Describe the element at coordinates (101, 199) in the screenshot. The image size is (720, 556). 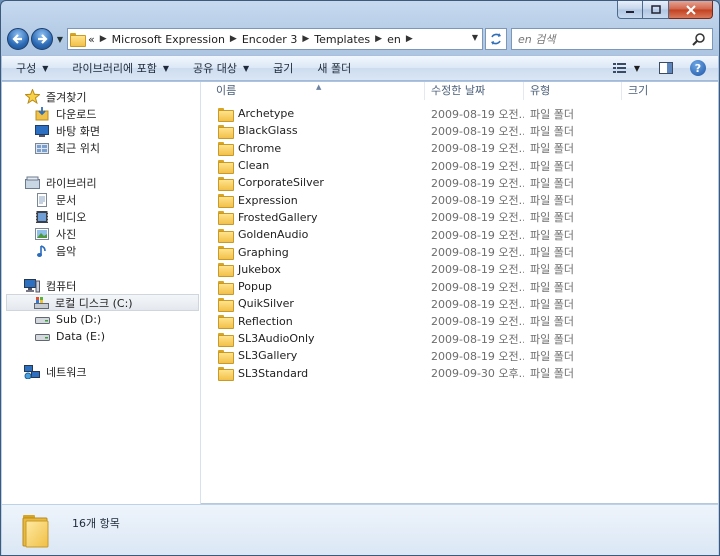
I see `nav-item-documents: 문서` at that location.